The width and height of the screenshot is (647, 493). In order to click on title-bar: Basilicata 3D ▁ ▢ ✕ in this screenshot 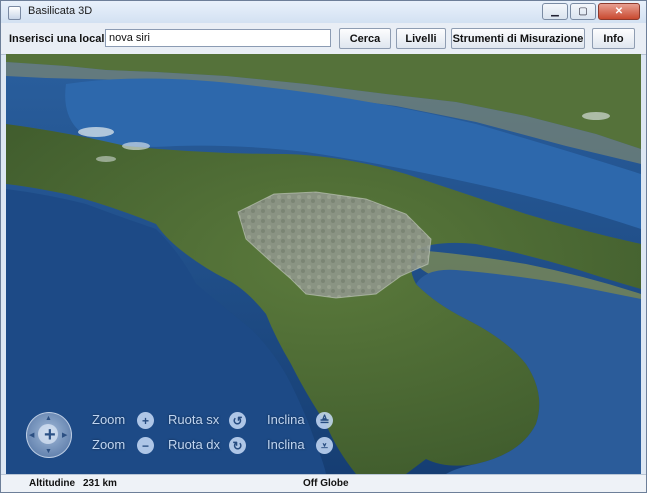, I will do `click(323, 12)`.